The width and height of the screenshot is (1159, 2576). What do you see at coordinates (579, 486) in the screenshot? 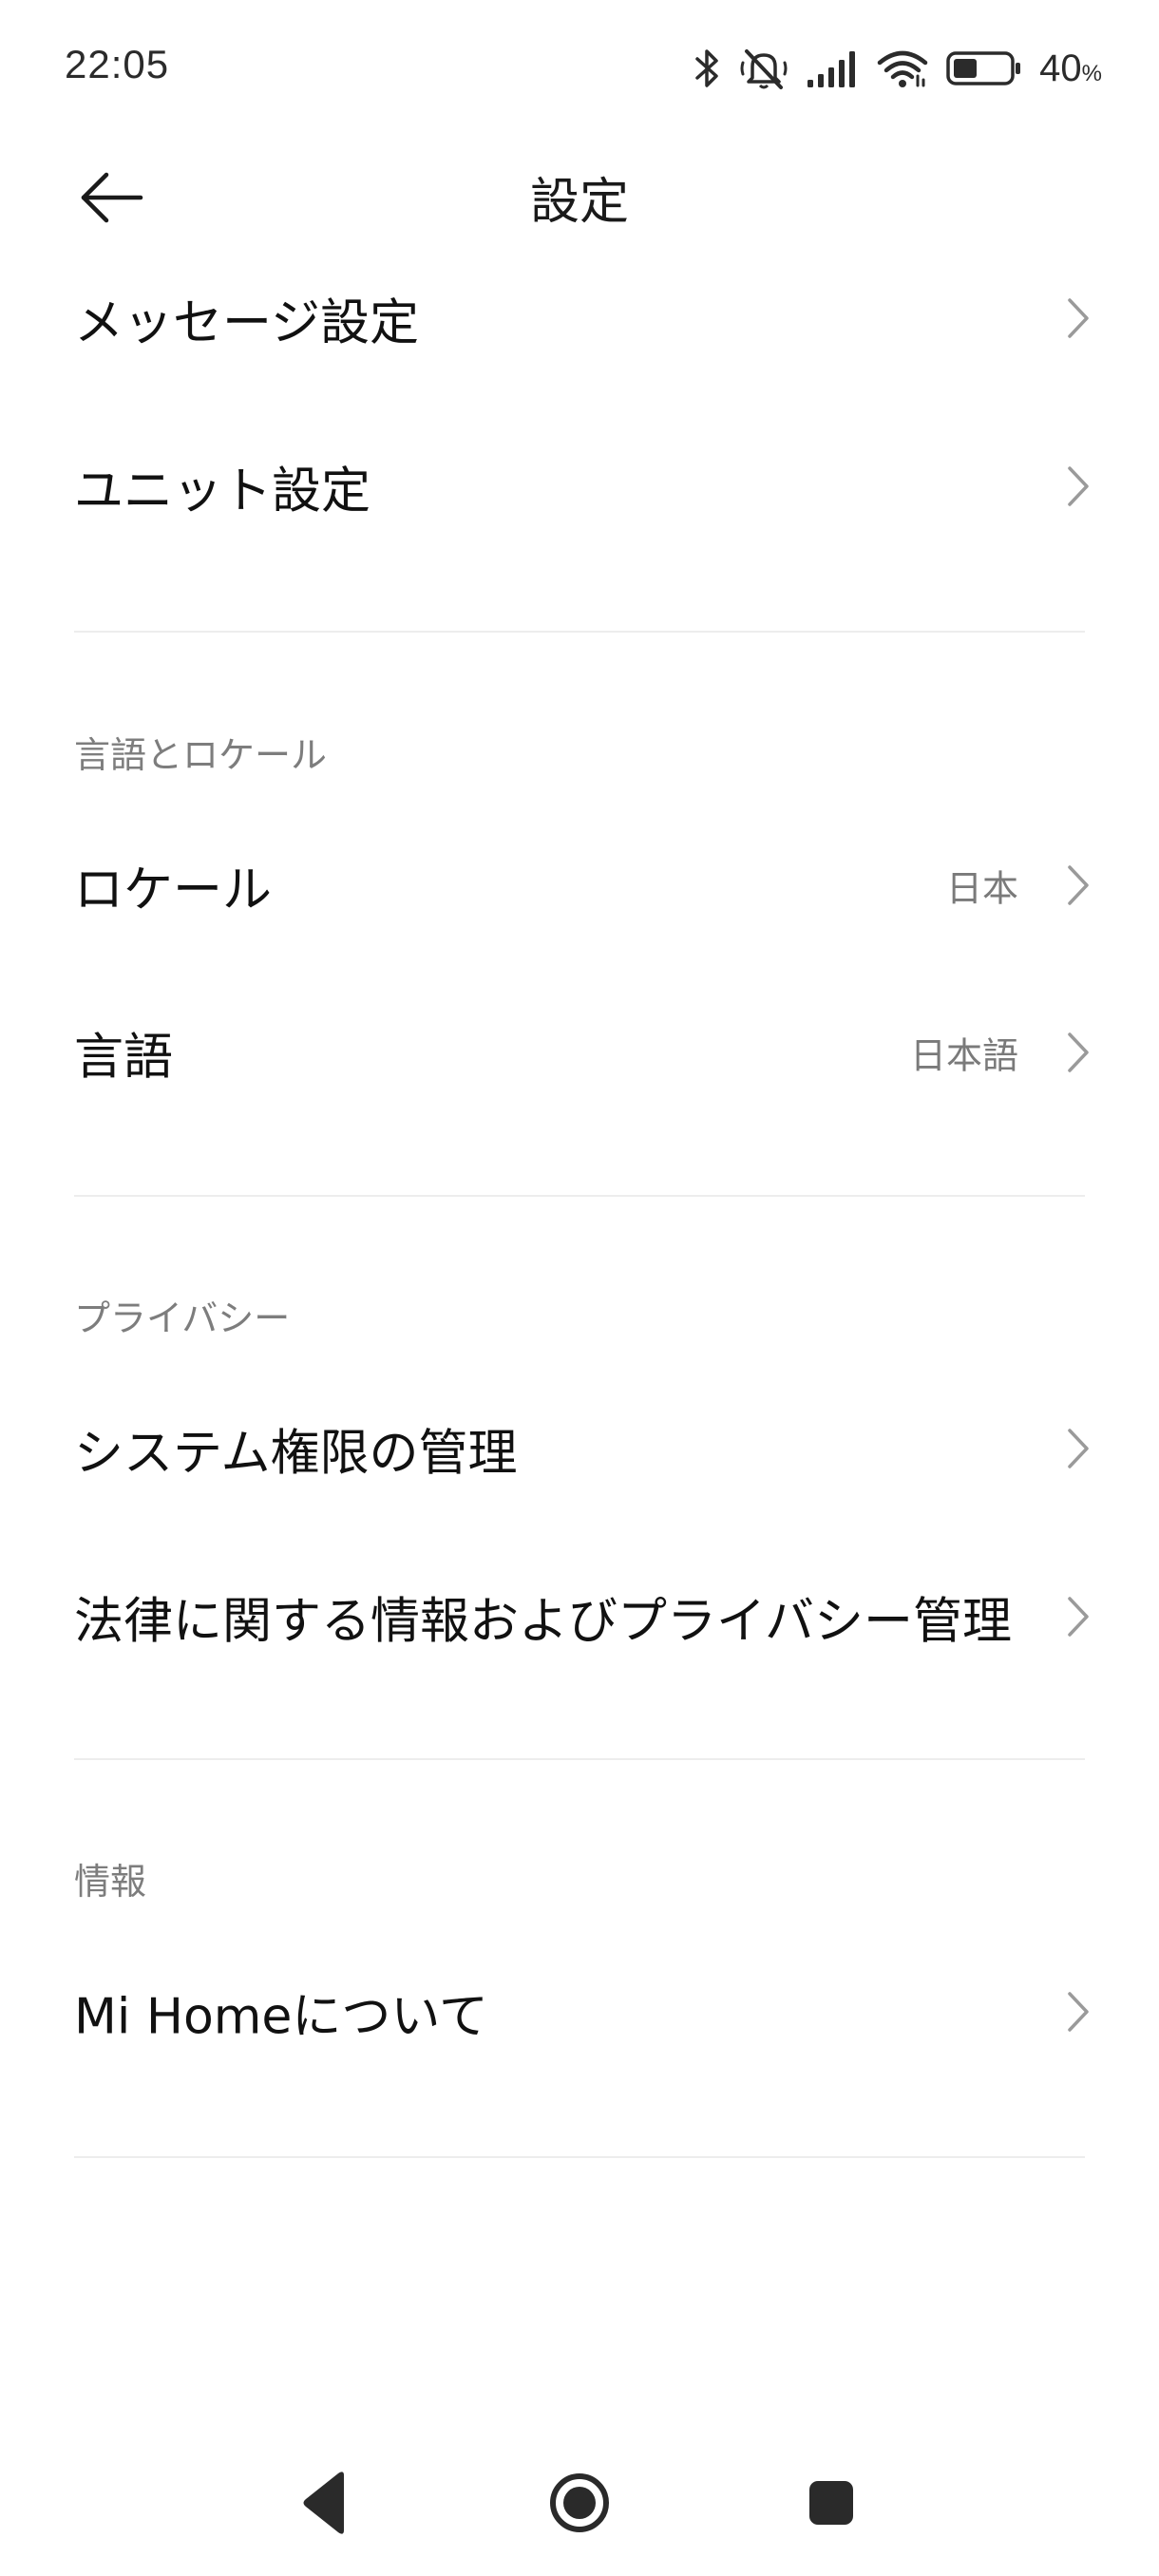
I see `row-unit-settings: ユニット設定` at bounding box center [579, 486].